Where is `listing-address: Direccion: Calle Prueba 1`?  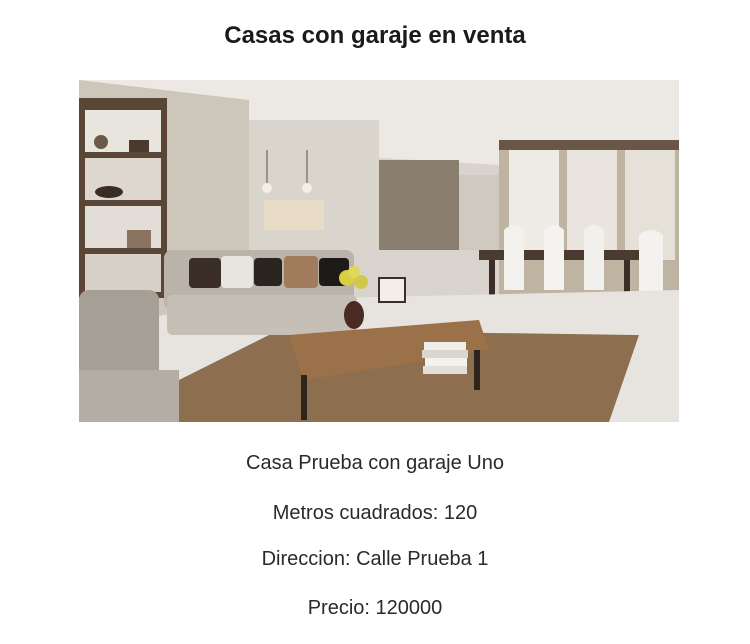 listing-address: Direccion: Calle Prueba 1 is located at coordinates (375, 559).